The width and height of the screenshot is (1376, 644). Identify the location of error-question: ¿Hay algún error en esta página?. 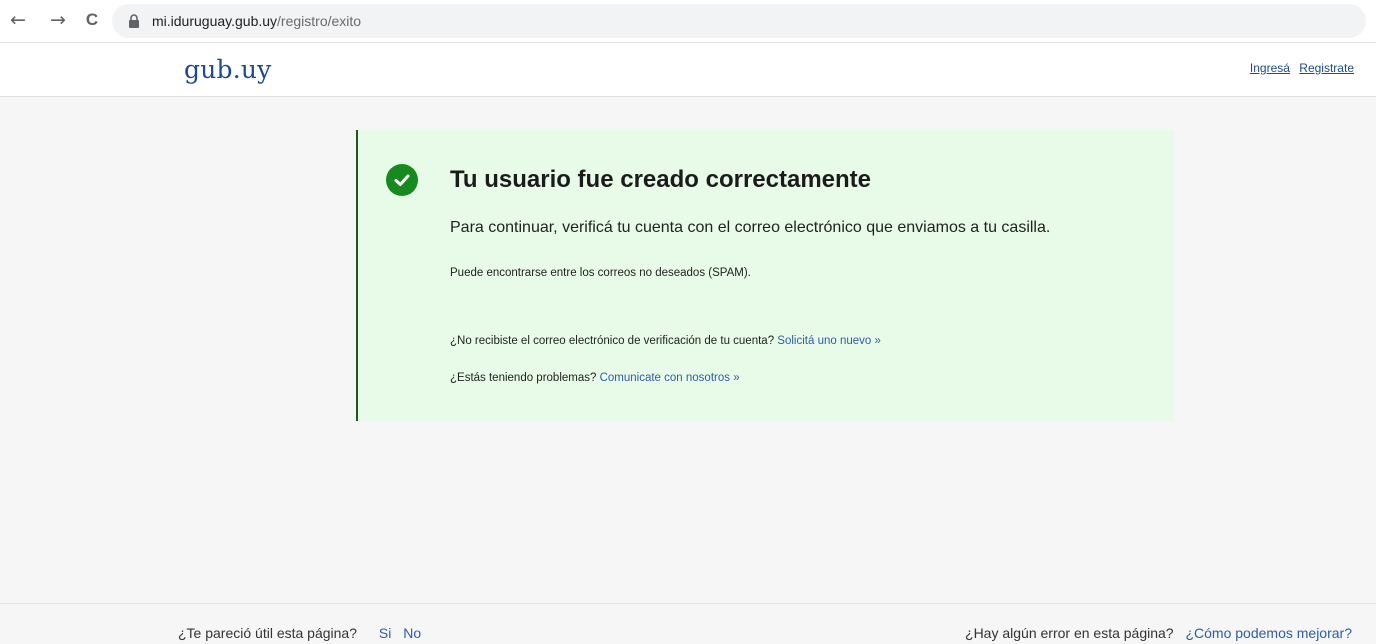
(1069, 633).